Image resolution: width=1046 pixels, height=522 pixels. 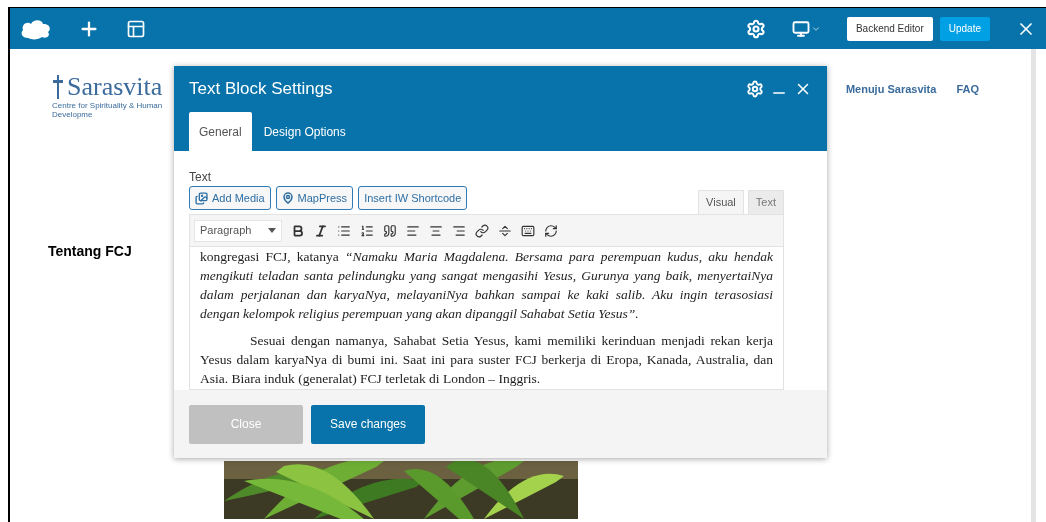 I want to click on editor-tab: Text, so click(x=765, y=202).